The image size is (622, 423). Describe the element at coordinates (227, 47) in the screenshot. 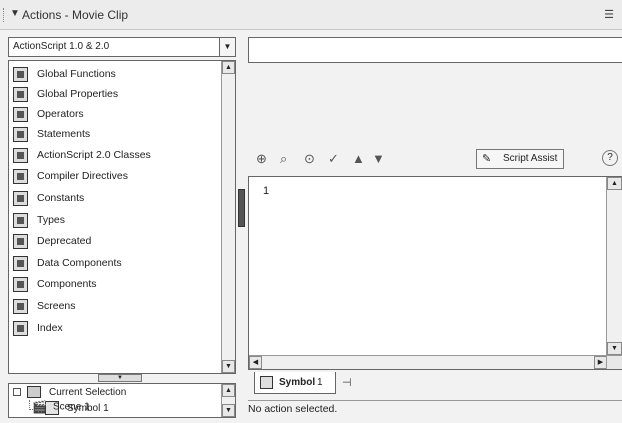

I see `chevron-down-icon: ▼` at that location.